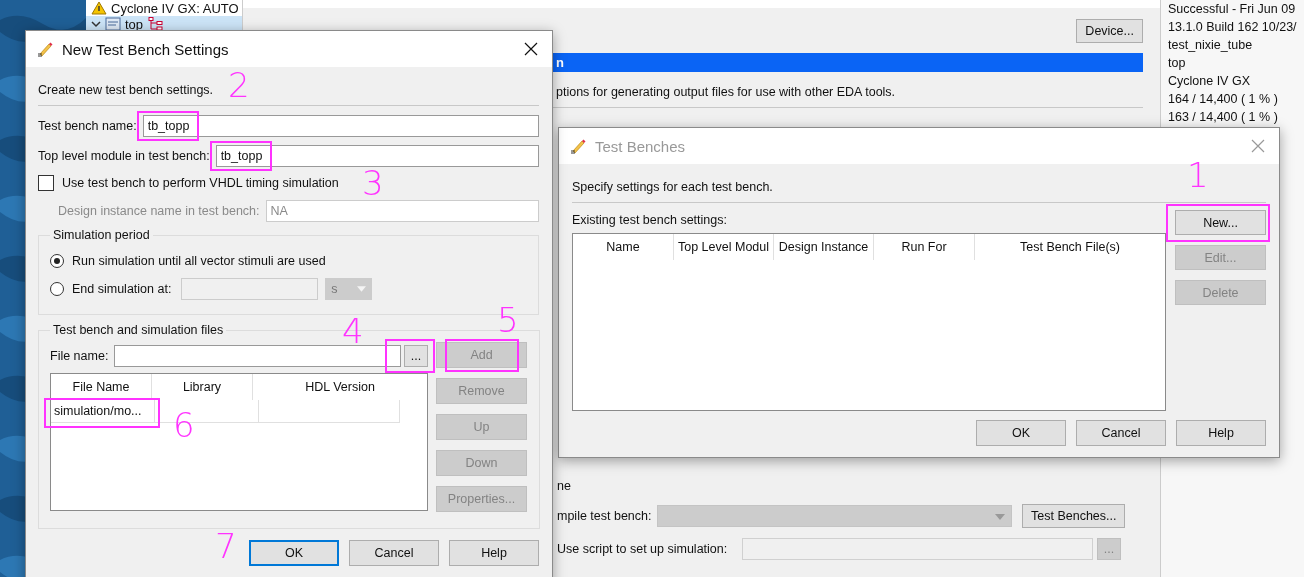  What do you see at coordinates (96, 24) in the screenshot?
I see `chevron-icon` at bounding box center [96, 24].